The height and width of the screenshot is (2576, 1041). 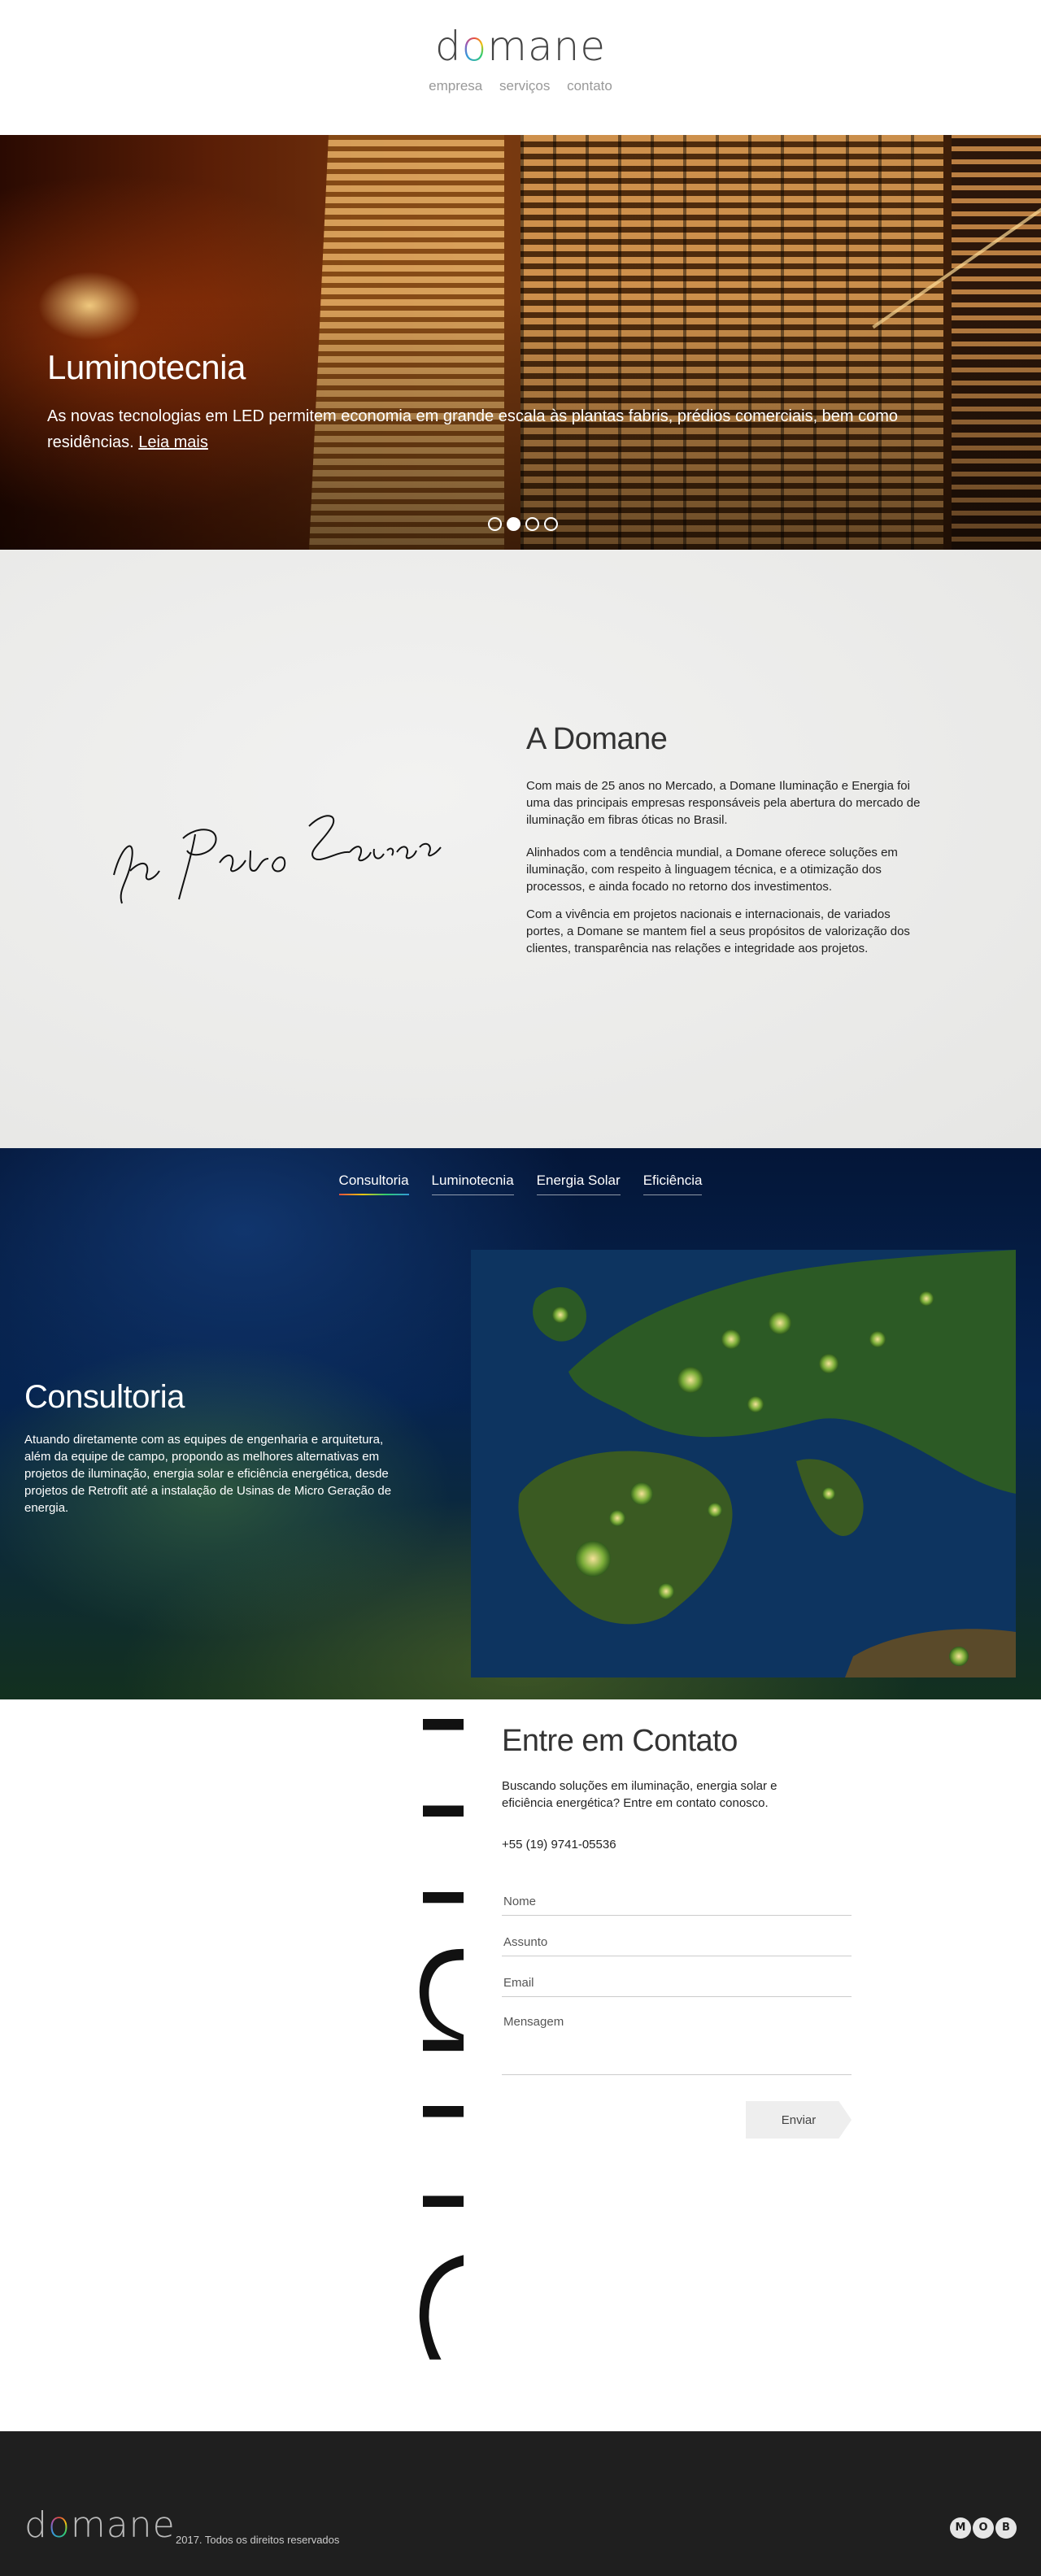 I want to click on tab-luminotecnia: Luminotecnia, so click(x=473, y=1184).